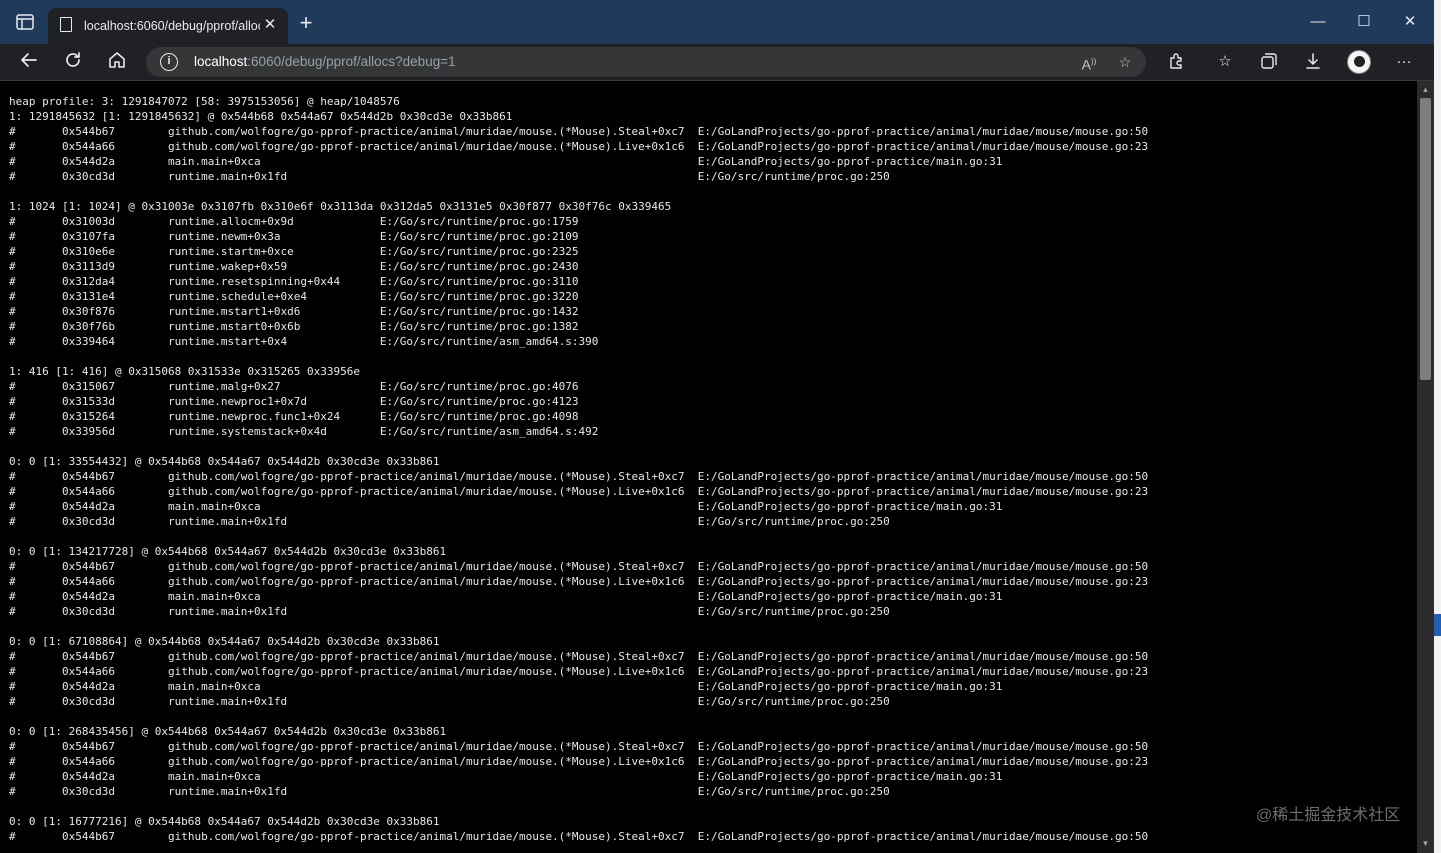 The width and height of the screenshot is (1441, 853). What do you see at coordinates (1437, 426) in the screenshot?
I see `background-window-edge` at bounding box center [1437, 426].